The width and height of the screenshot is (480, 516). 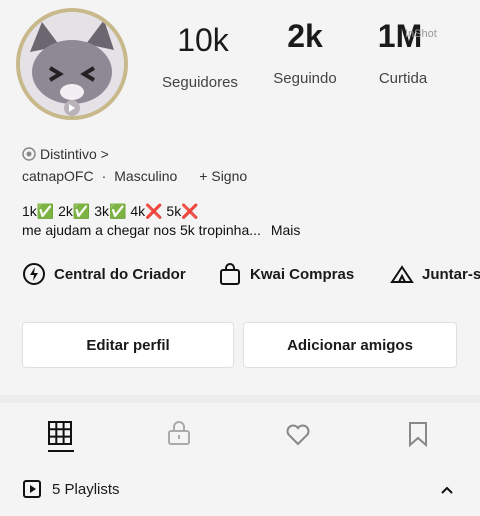 I want to click on bolt-icon, so click(x=34, y=274).